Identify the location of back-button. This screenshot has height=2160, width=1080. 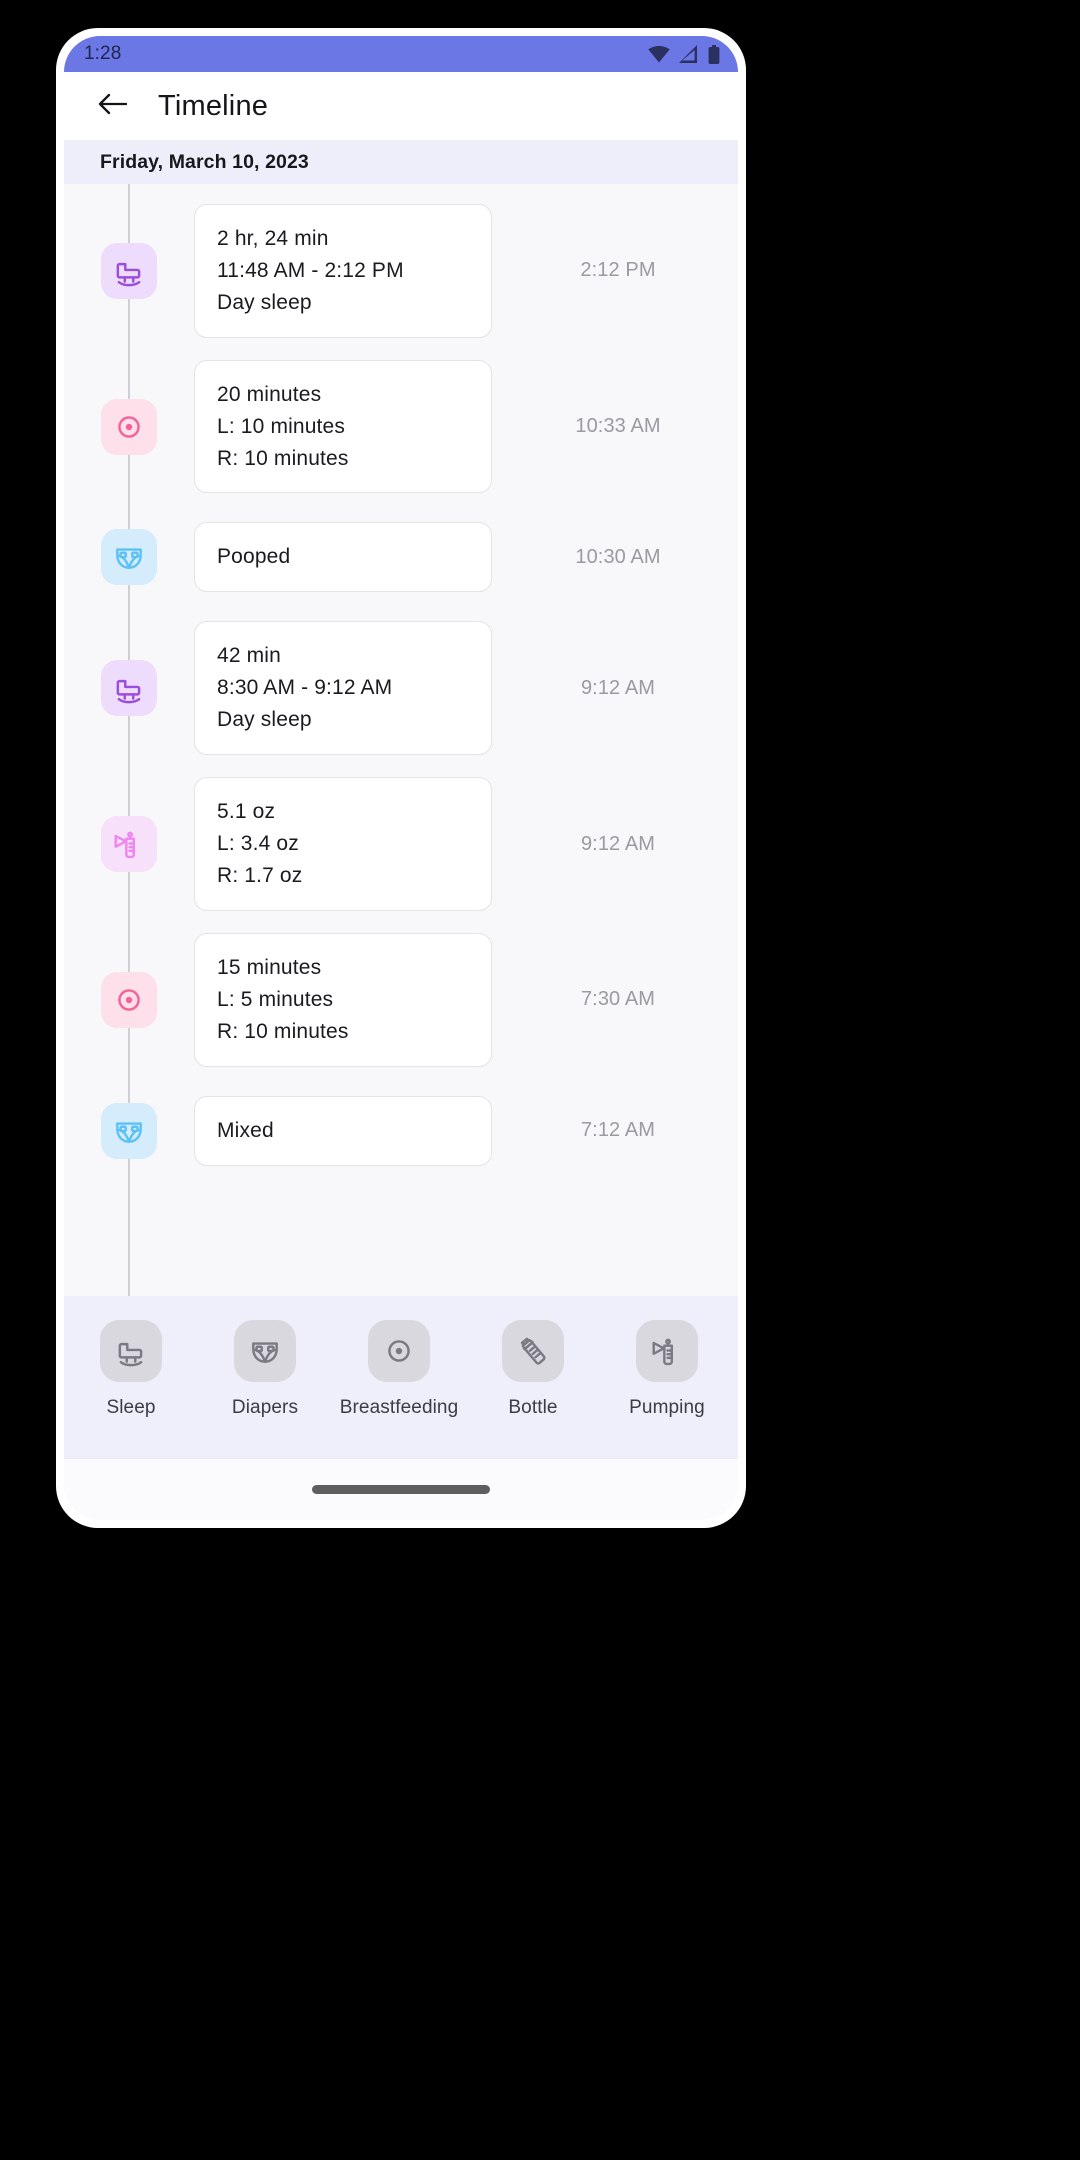
(112, 106).